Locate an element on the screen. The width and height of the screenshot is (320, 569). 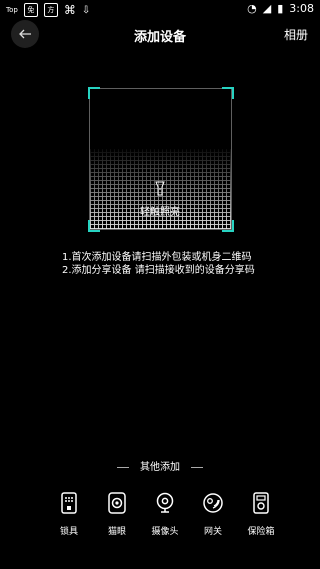
signal-icon: ◢ is located at coordinates (267, 8).